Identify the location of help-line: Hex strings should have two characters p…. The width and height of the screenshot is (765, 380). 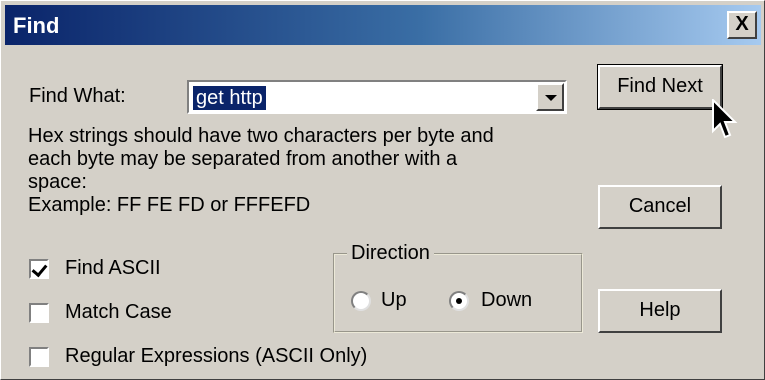
(261, 136).